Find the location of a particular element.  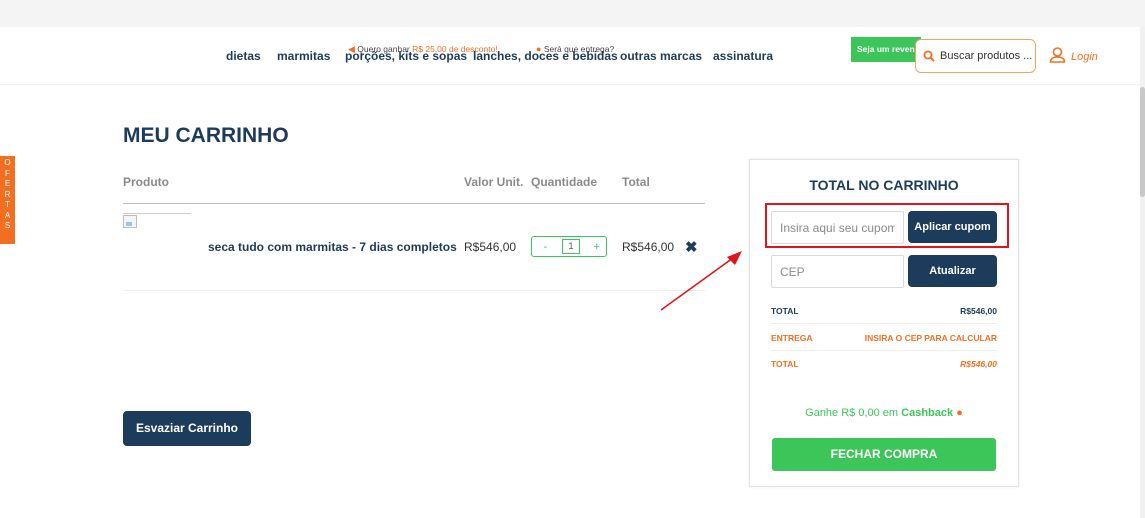

cep-input is located at coordinates (837, 271).